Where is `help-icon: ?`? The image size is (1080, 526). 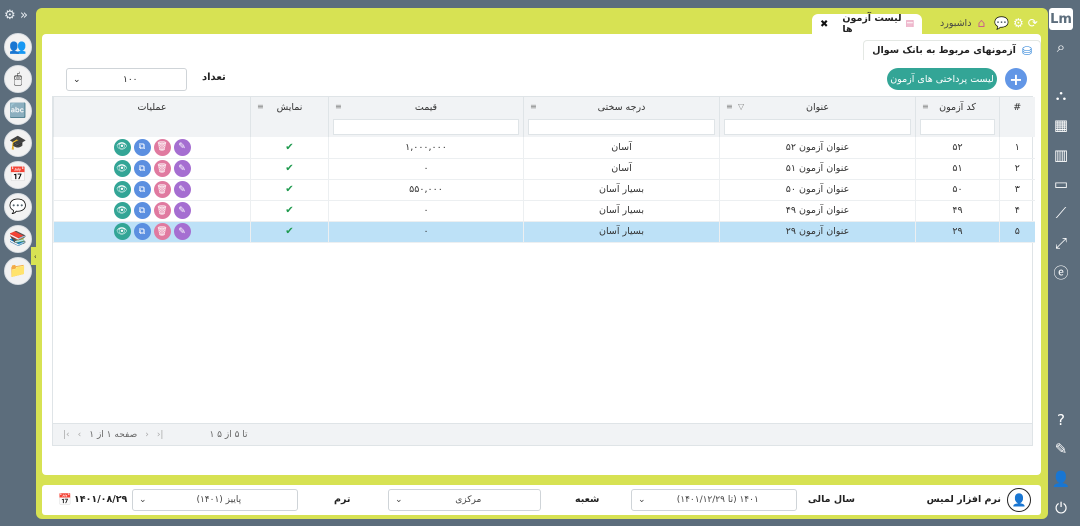 help-icon: ? is located at coordinates (1061, 420).